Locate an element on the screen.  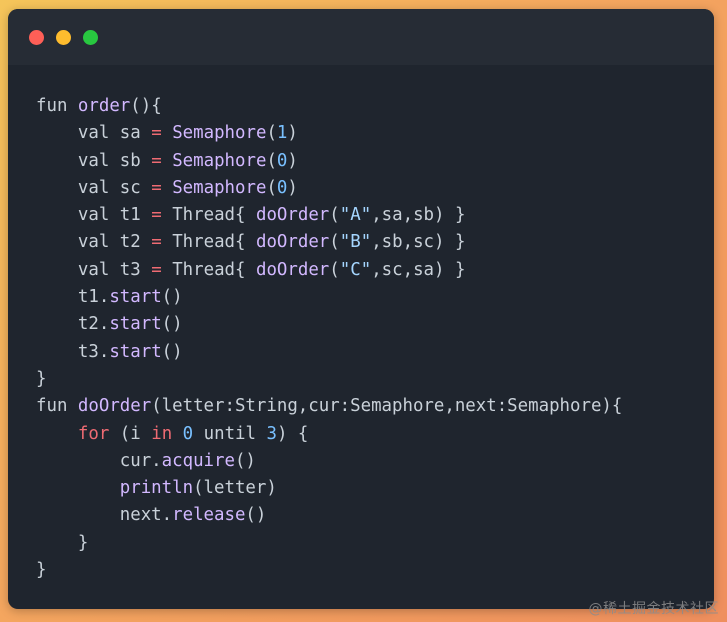
code-line-1: fun order(){ is located at coordinates (99, 106).